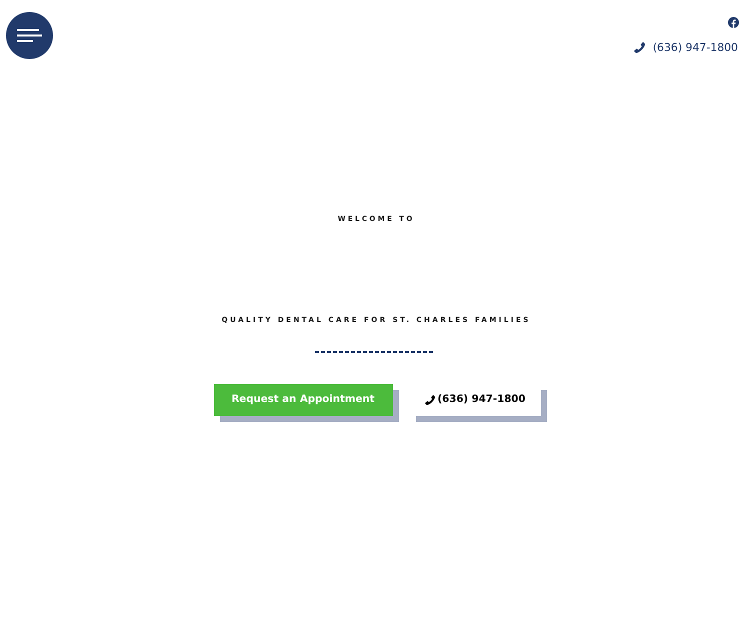 The height and width of the screenshot is (628, 750). I want to click on phone-link: (636) 947-1800, so click(686, 47).